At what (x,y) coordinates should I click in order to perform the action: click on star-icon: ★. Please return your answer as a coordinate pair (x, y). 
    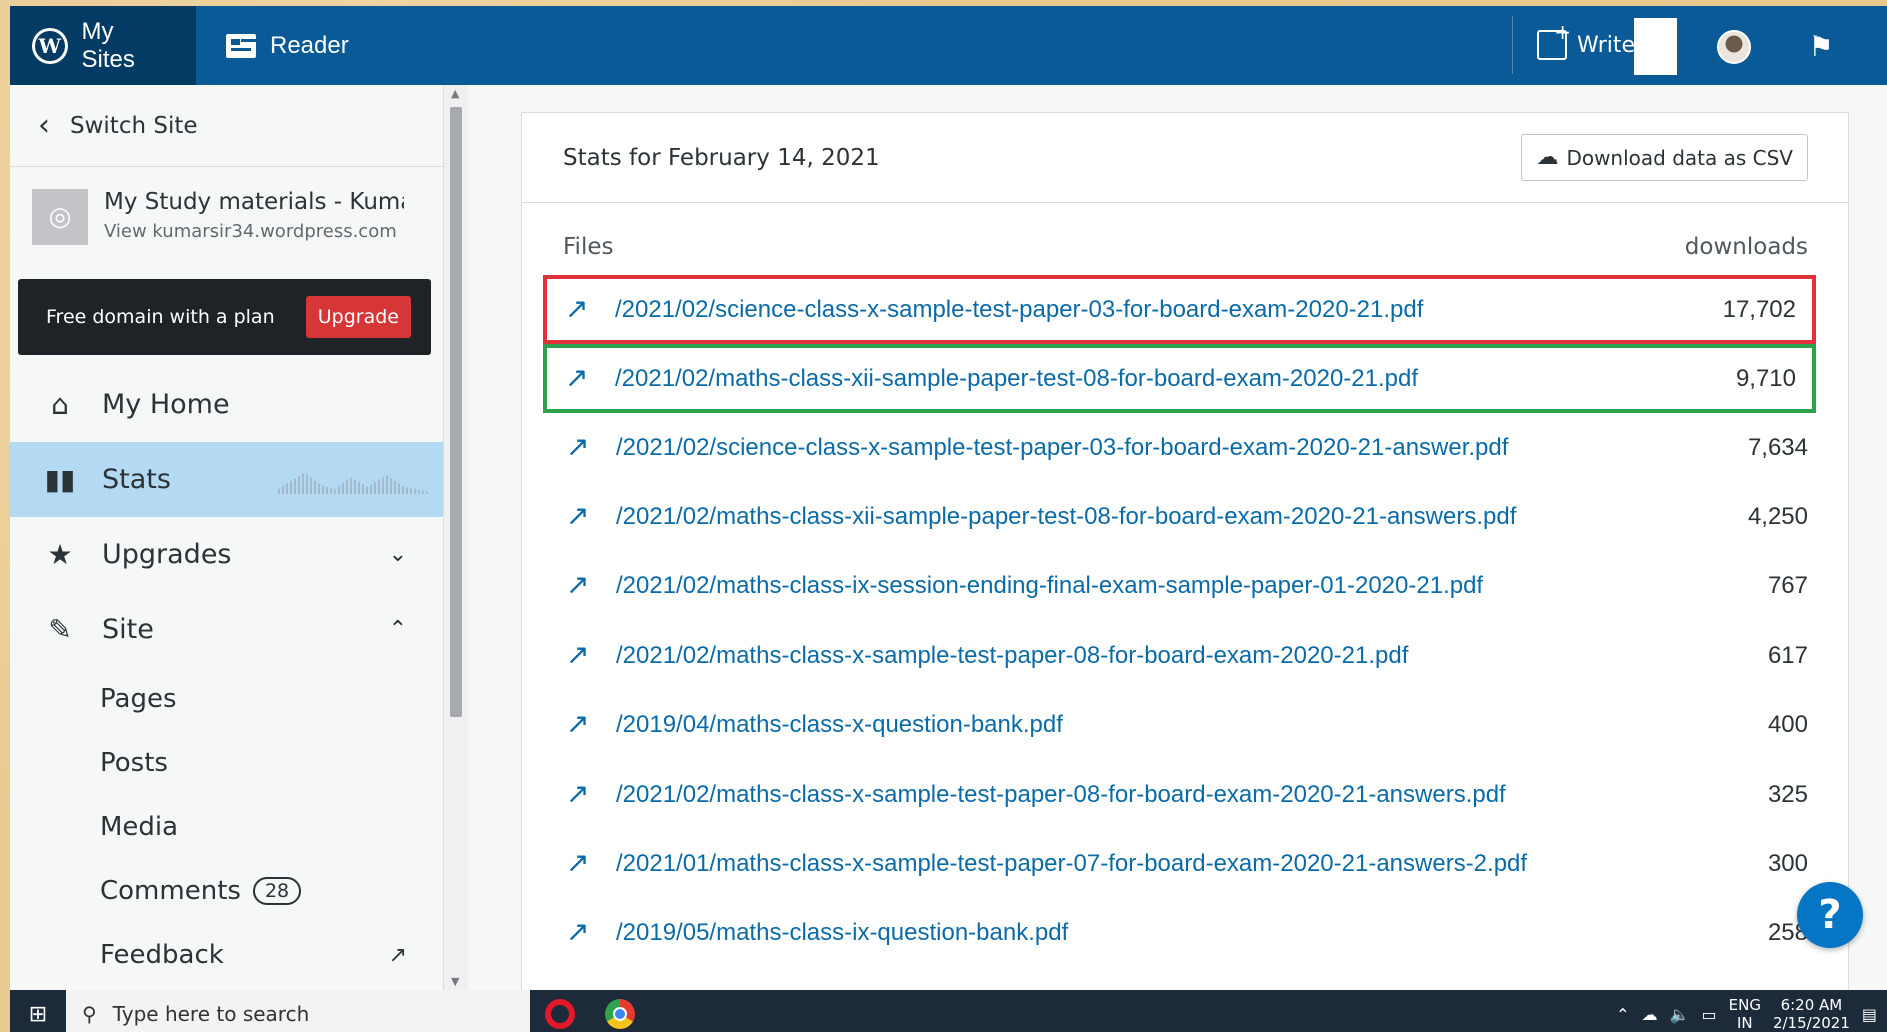
    Looking at the image, I should click on (60, 554).